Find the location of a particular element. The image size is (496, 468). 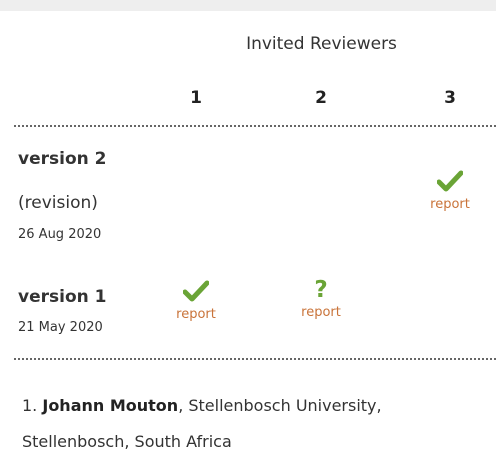

question-icon: ? is located at coordinates (321, 290).